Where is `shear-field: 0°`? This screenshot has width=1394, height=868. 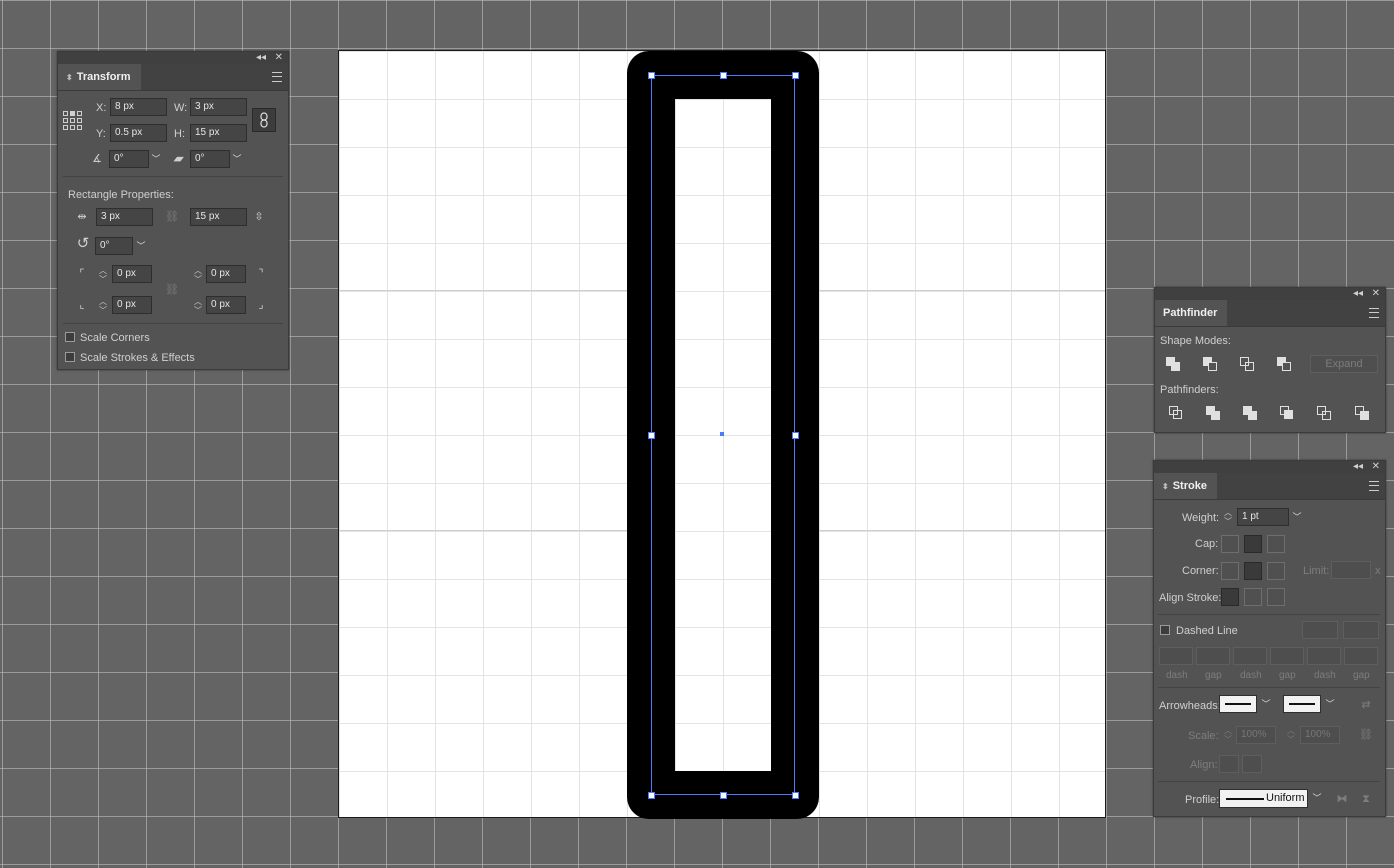
shear-field: 0° is located at coordinates (210, 159).